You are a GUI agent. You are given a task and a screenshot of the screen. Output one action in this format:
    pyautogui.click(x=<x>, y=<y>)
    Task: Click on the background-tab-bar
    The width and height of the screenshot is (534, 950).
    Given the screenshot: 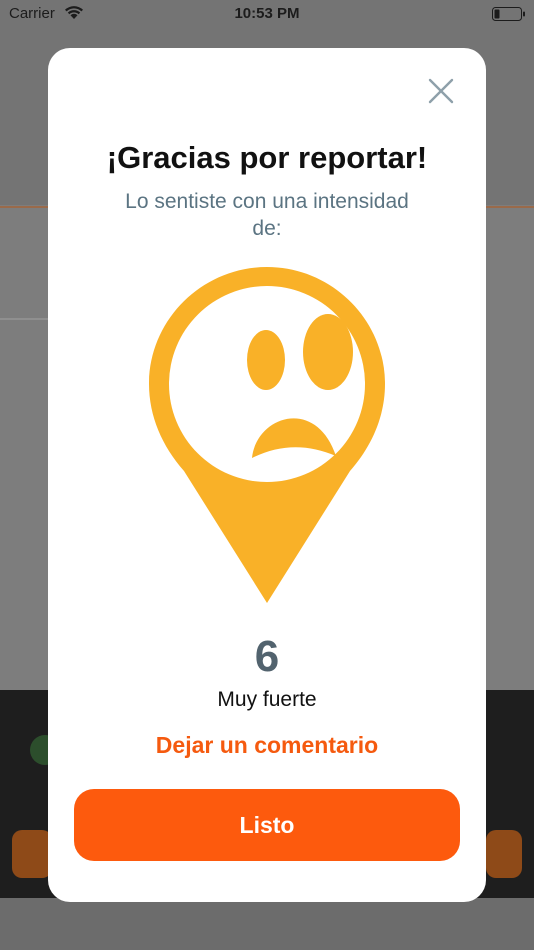 What is the action you would take?
    pyautogui.click(x=267, y=924)
    